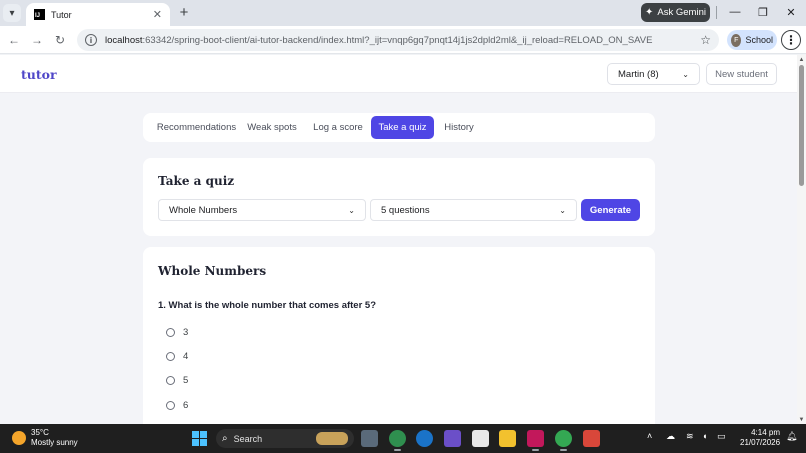 This screenshot has height=453, width=806. What do you see at coordinates (12, 13) in the screenshot?
I see `tab-search-chevron-icon: ▾` at bounding box center [12, 13].